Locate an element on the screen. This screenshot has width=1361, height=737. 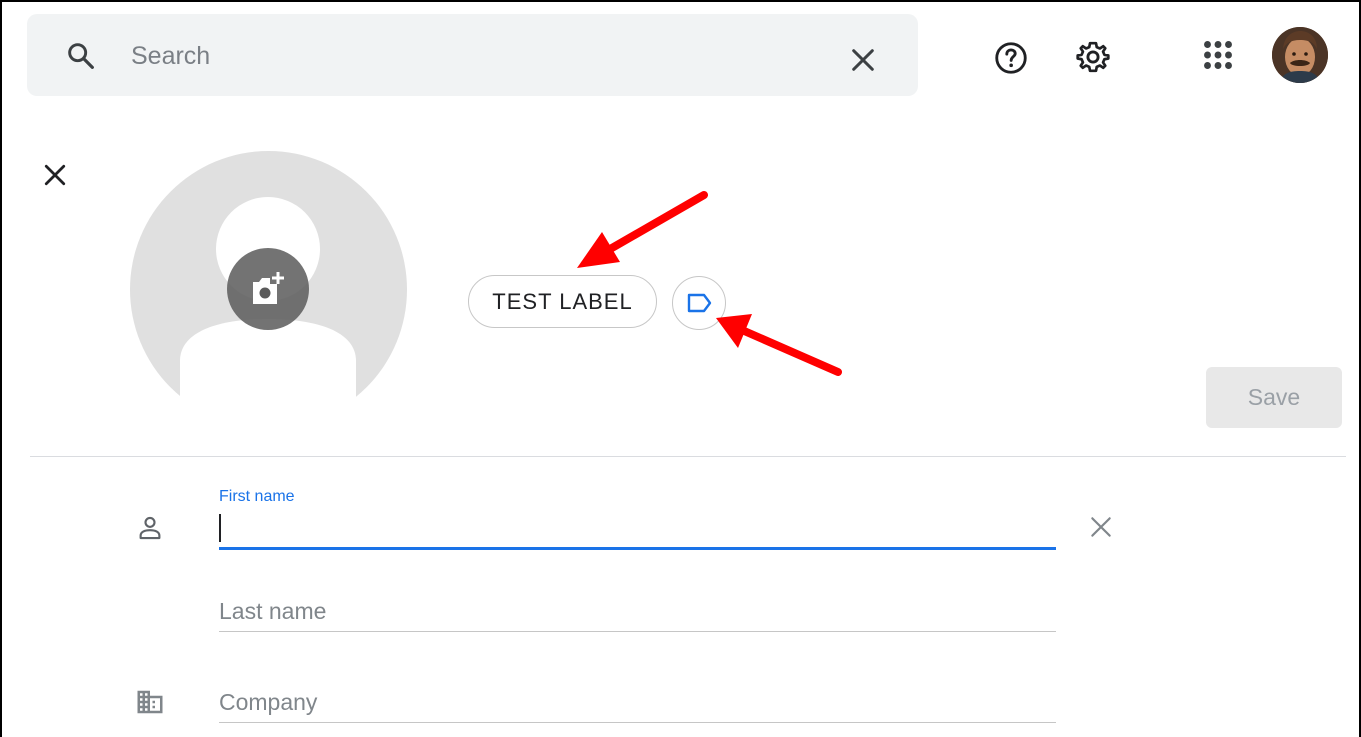
first-name-field is located at coordinates (637, 530).